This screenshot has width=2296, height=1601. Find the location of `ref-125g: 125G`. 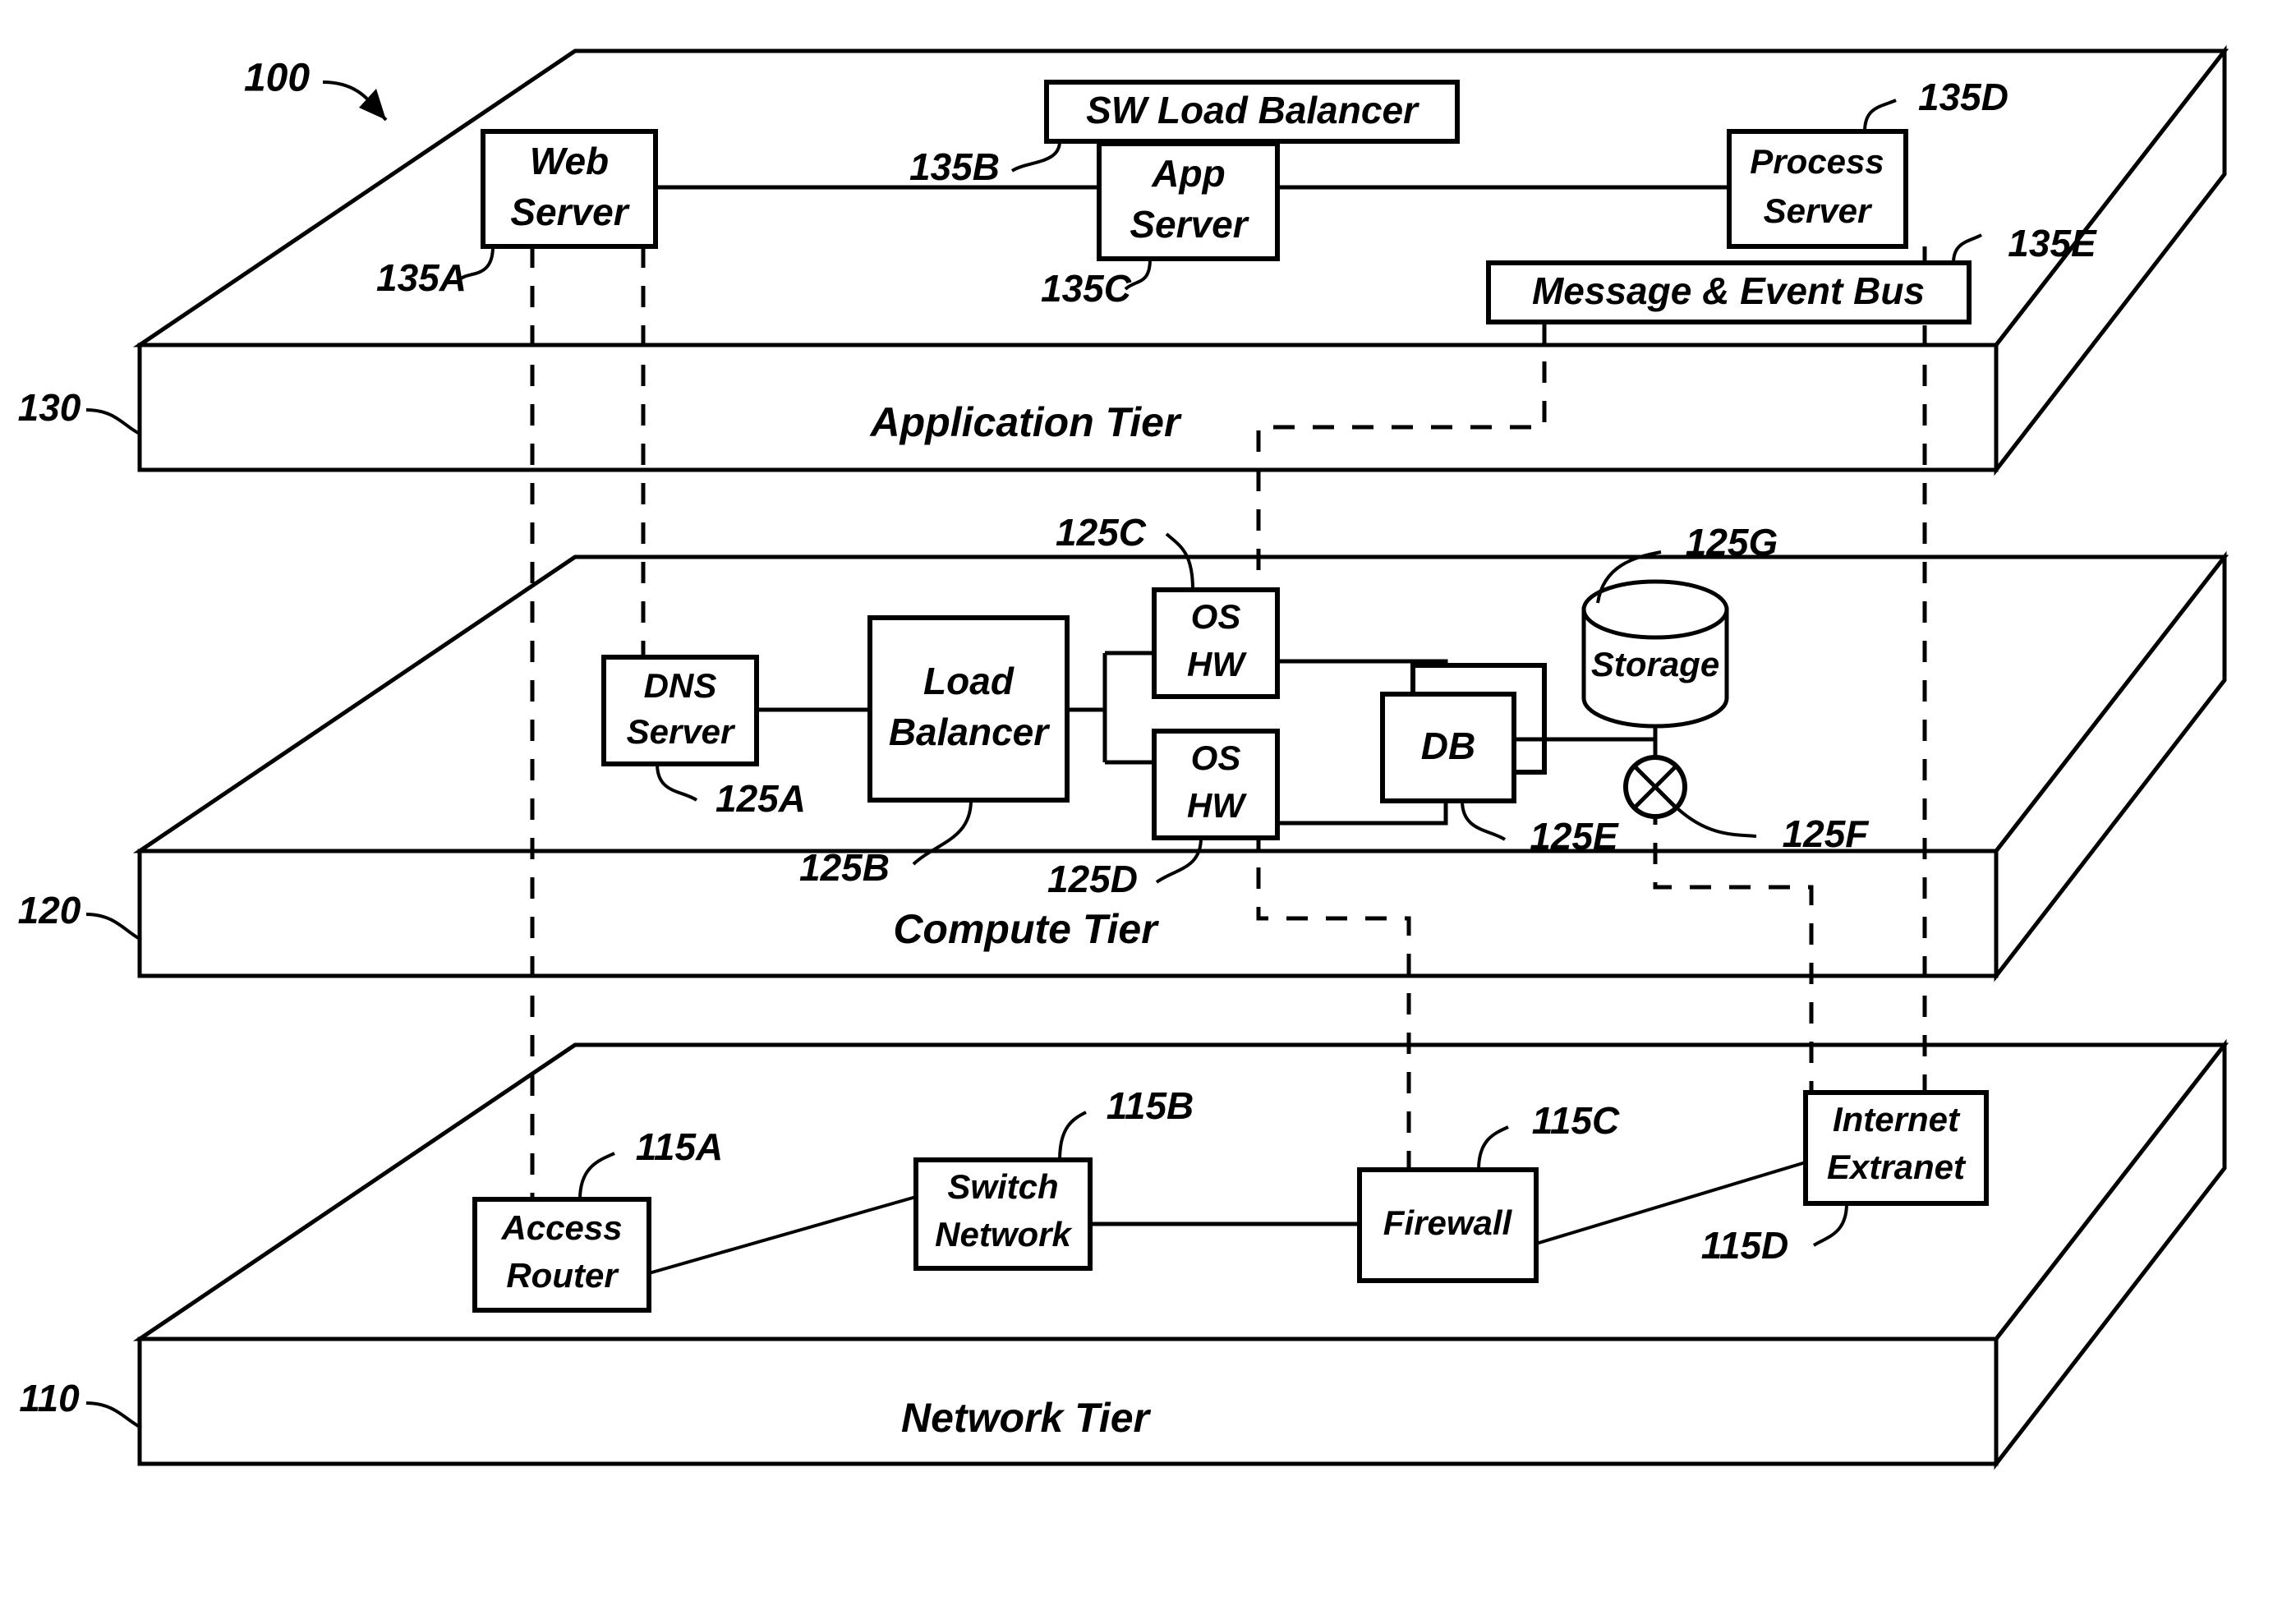

ref-125g: 125G is located at coordinates (1732, 542).